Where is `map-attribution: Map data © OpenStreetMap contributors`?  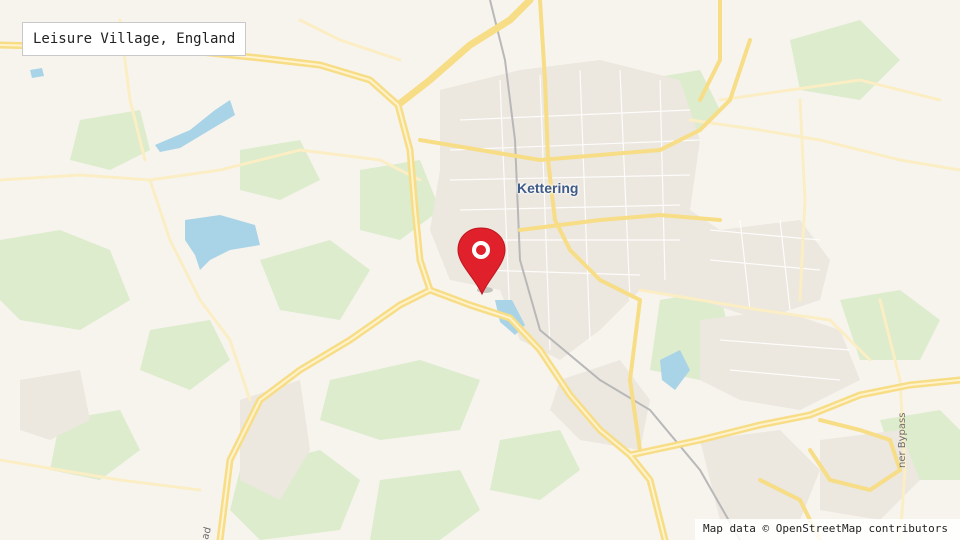 map-attribution: Map data © OpenStreetMap contributors is located at coordinates (827, 529).